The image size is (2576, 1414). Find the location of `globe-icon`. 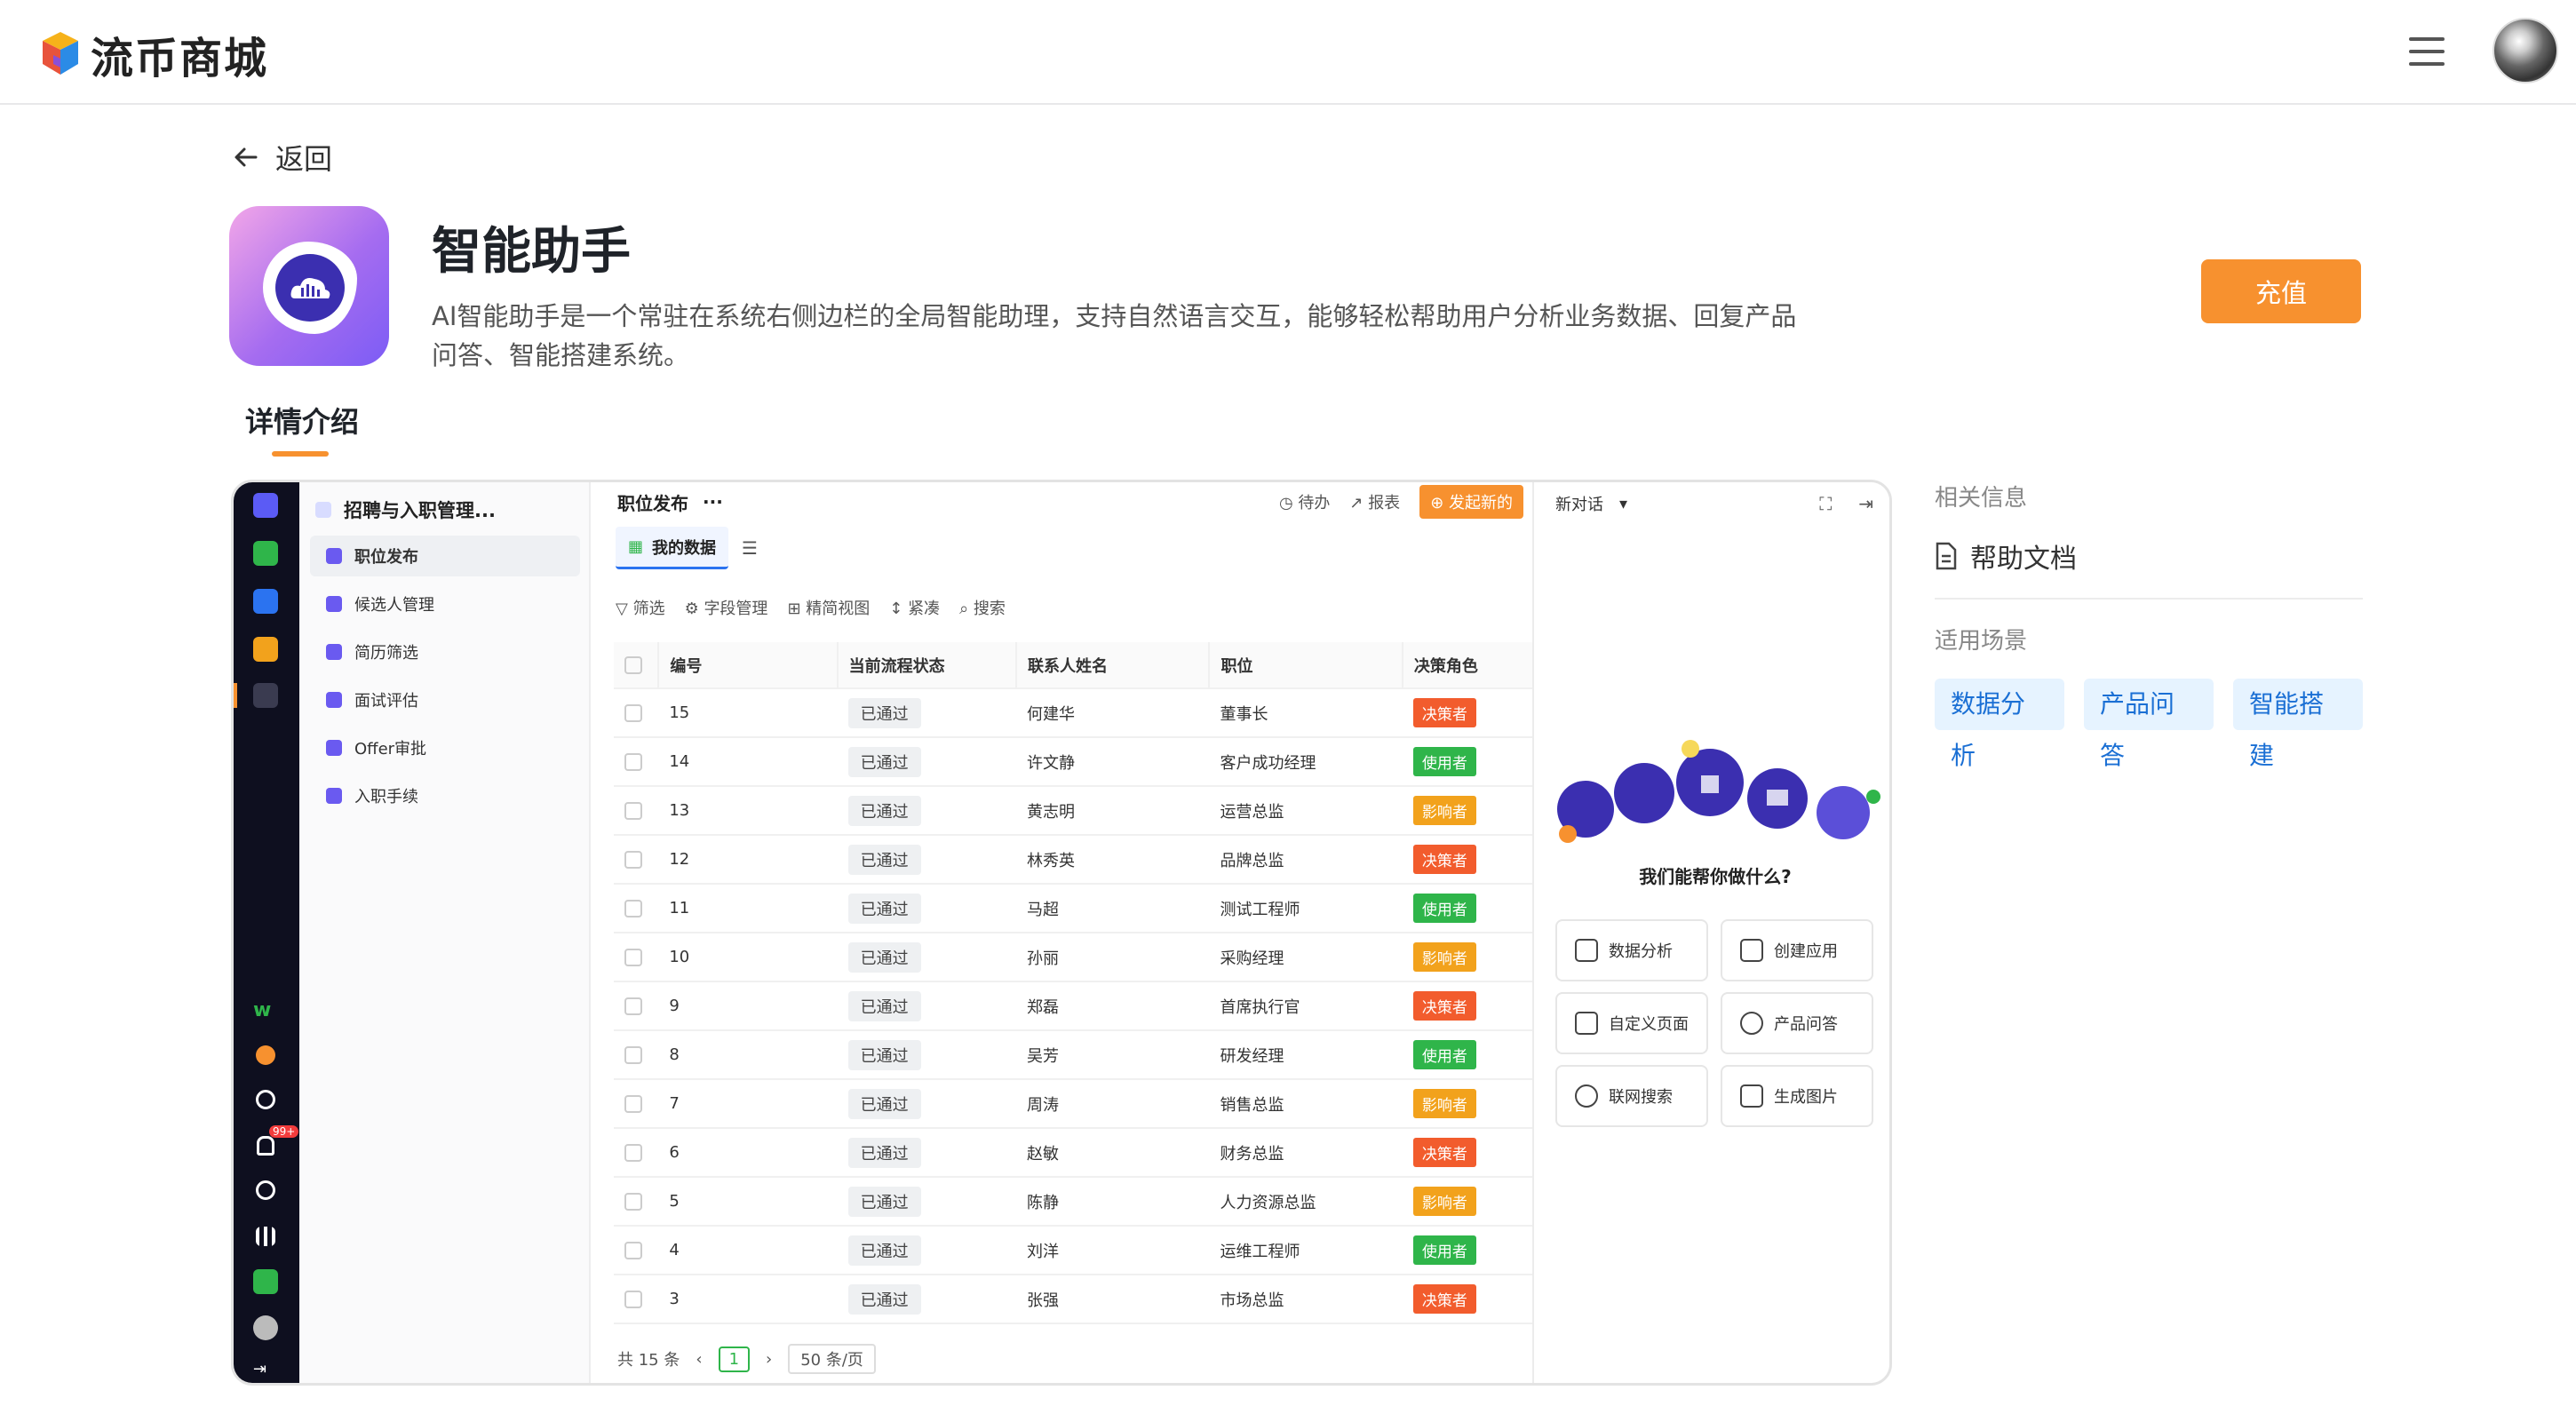

globe-icon is located at coordinates (1586, 1096).